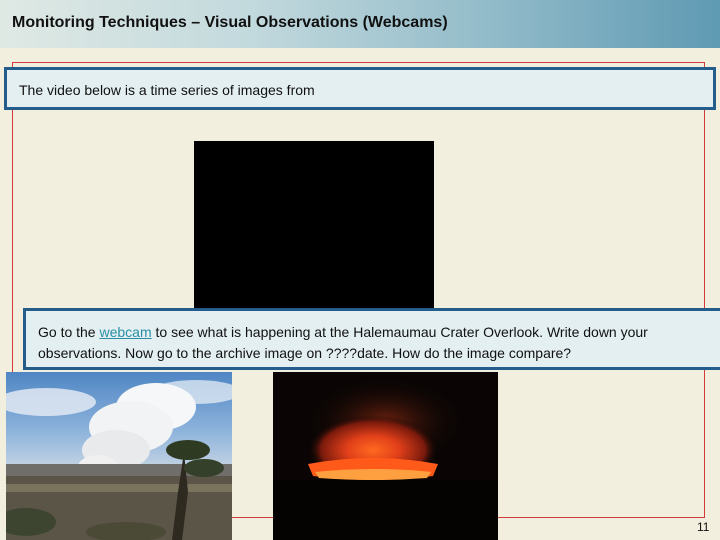 Image resolution: width=720 pixels, height=540 pixels. I want to click on instruction-prefix: Go to the, so click(69, 332).